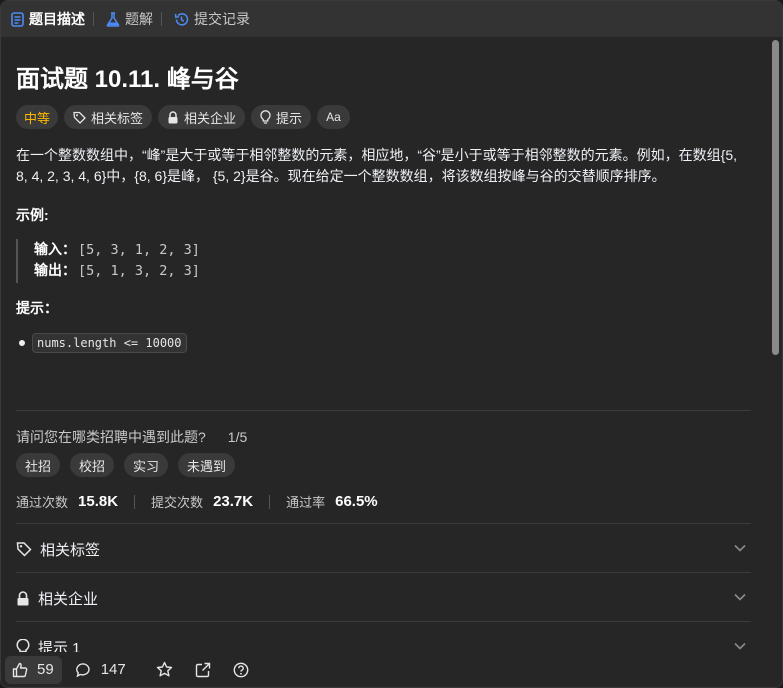 This screenshot has width=783, height=688. What do you see at coordinates (70, 550) in the screenshot?
I see `related-tags-section-label: 相关标签` at bounding box center [70, 550].